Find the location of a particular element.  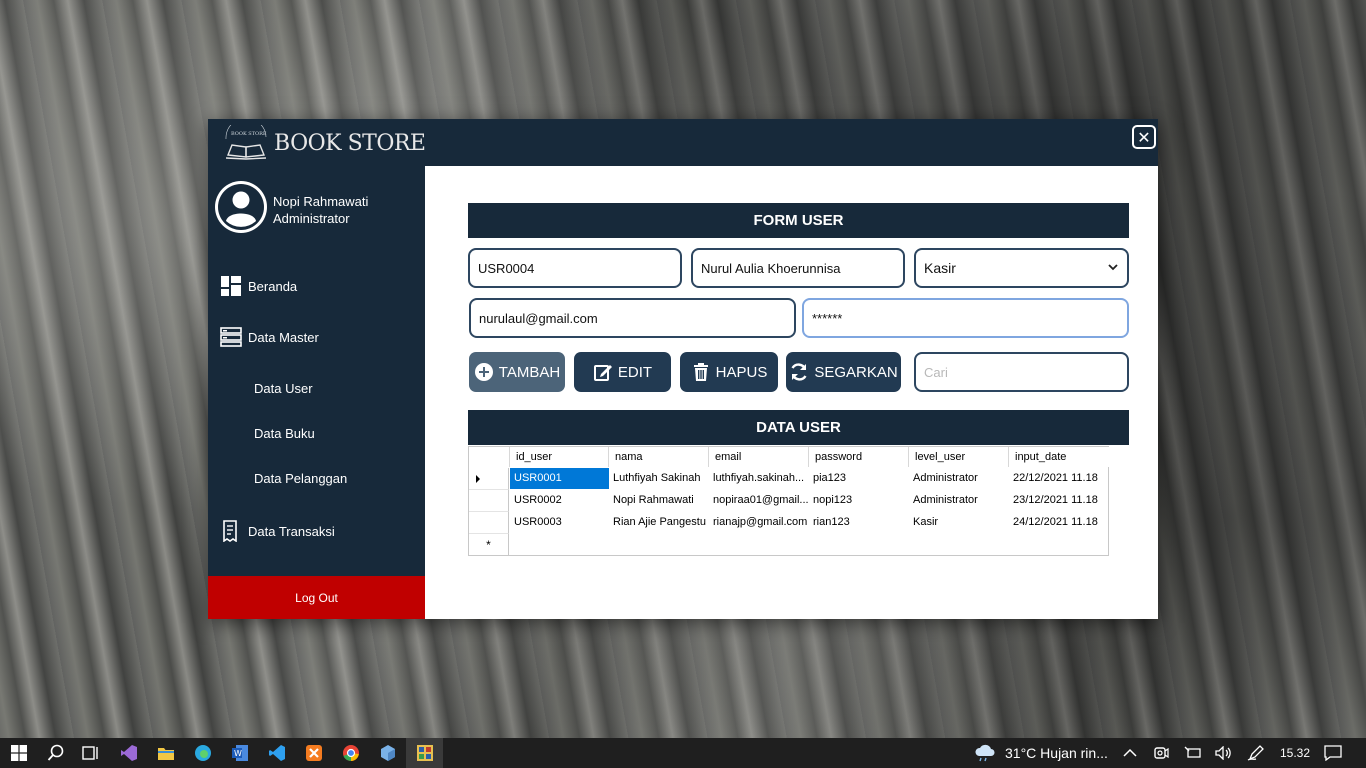

password-field: ****** is located at coordinates (965, 318).